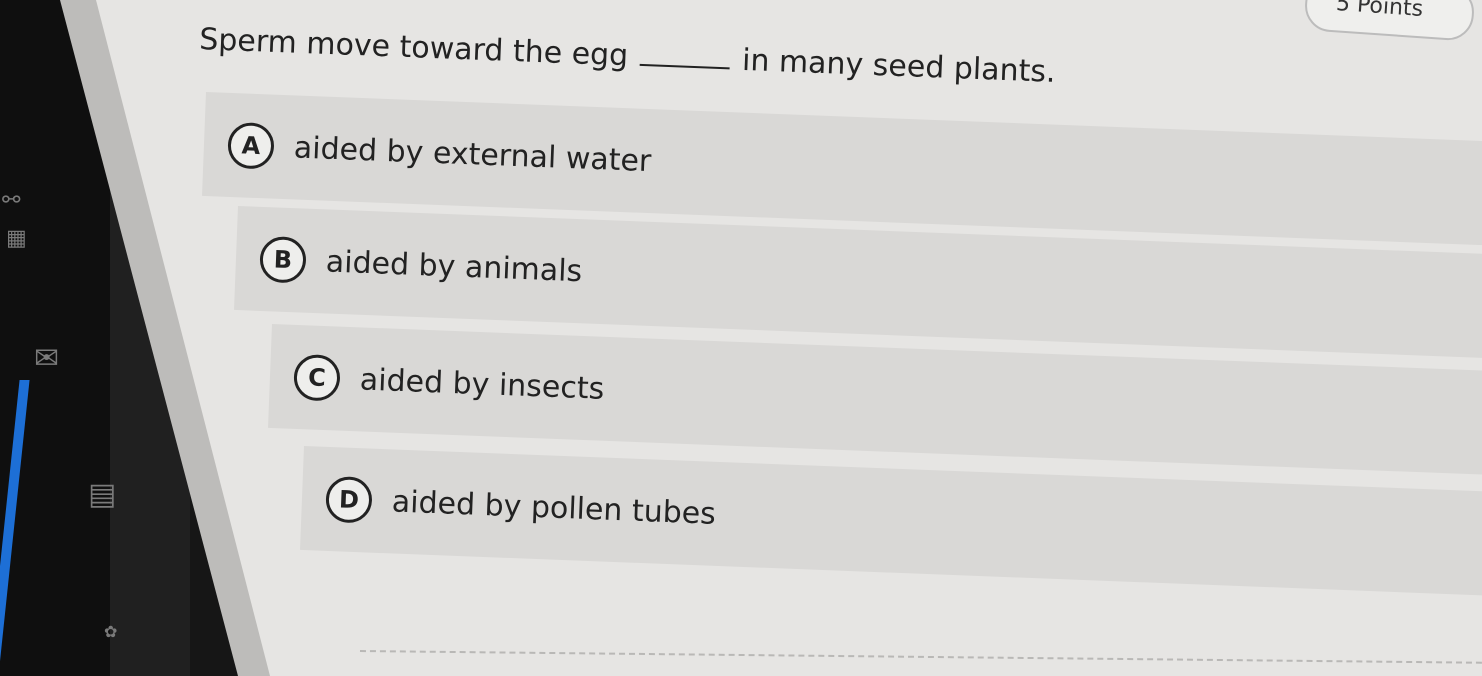 The image size is (1482, 676). What do you see at coordinates (110, 632) in the screenshot?
I see `settings-icon: ✿` at bounding box center [110, 632].